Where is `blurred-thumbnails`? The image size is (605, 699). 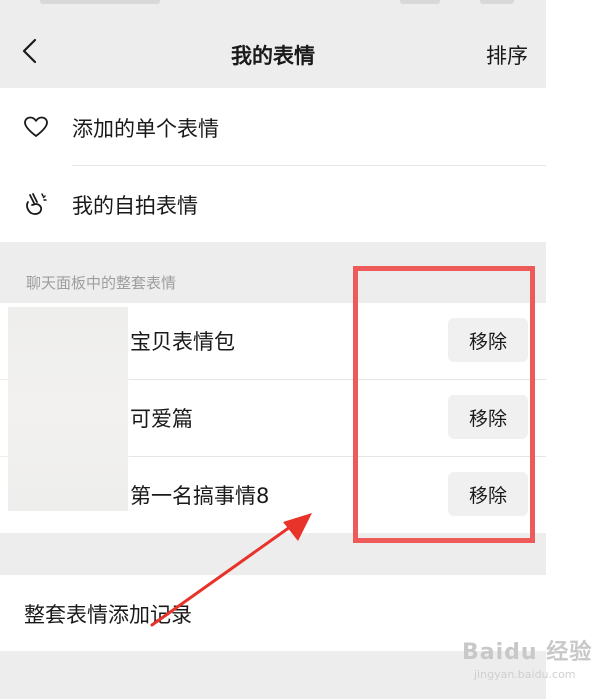 blurred-thumbnails is located at coordinates (68, 409).